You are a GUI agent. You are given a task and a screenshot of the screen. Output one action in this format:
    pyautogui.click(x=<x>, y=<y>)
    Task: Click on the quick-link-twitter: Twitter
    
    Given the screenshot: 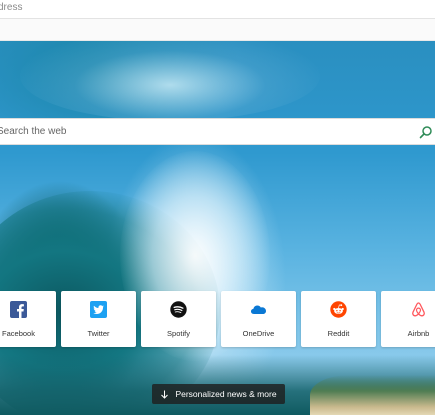 What is the action you would take?
    pyautogui.click(x=98, y=319)
    